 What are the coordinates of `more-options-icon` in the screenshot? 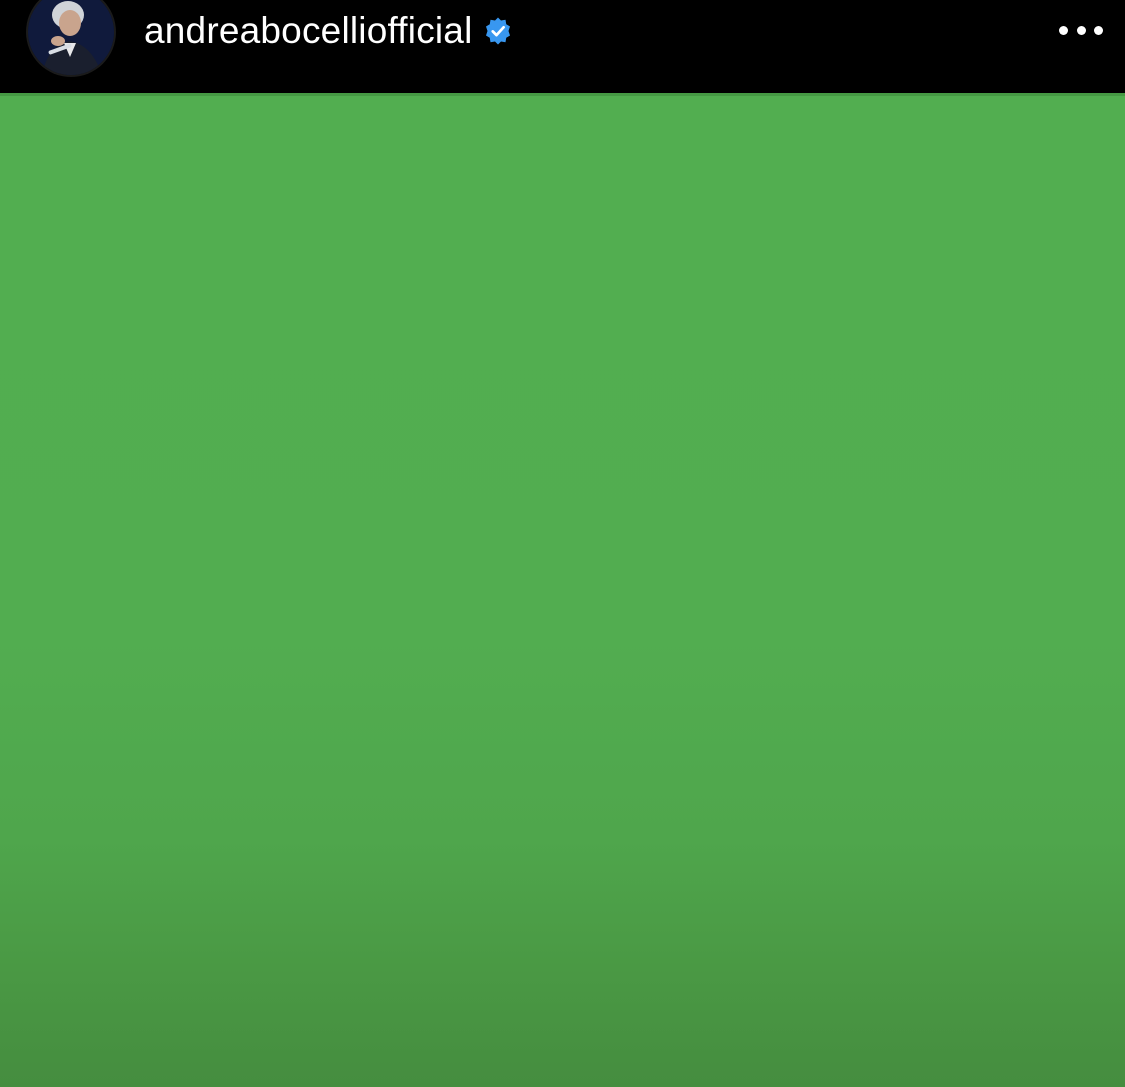 It's located at (1081, 31).